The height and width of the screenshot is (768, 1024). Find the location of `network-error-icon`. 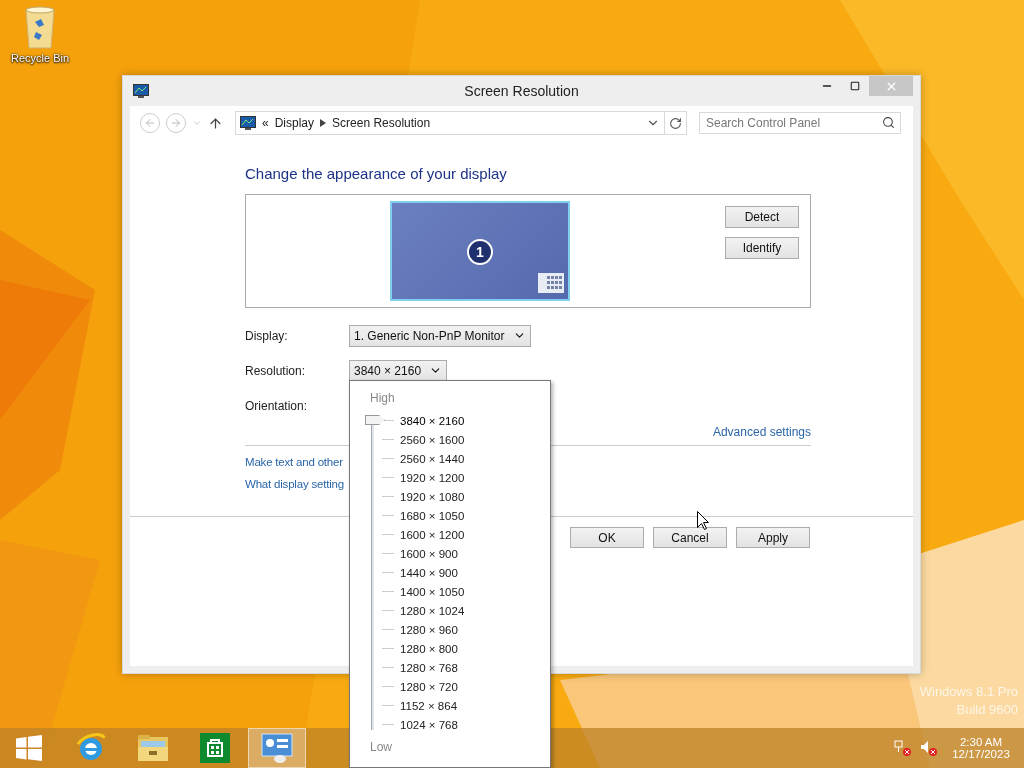

network-error-icon is located at coordinates (903, 748).